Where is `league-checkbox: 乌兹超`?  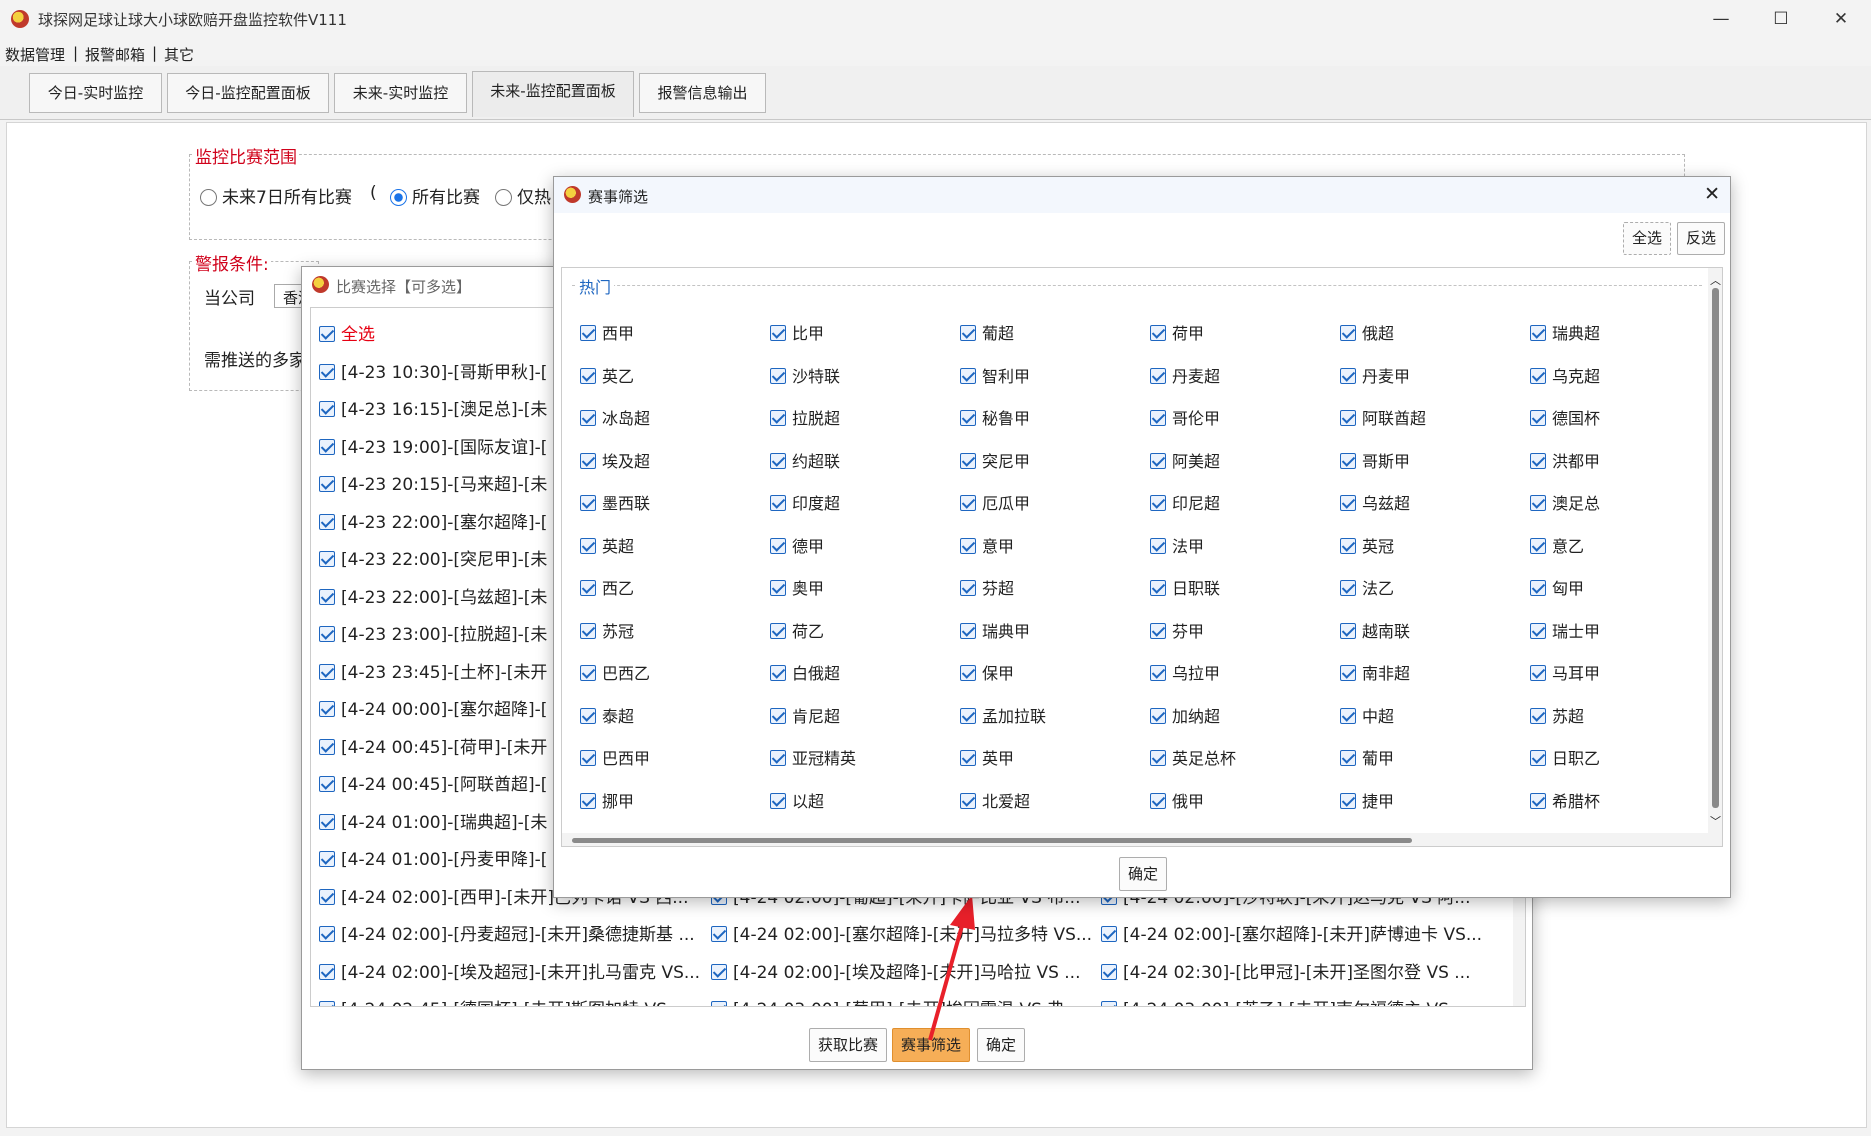 league-checkbox: 乌兹超 is located at coordinates (1375, 502).